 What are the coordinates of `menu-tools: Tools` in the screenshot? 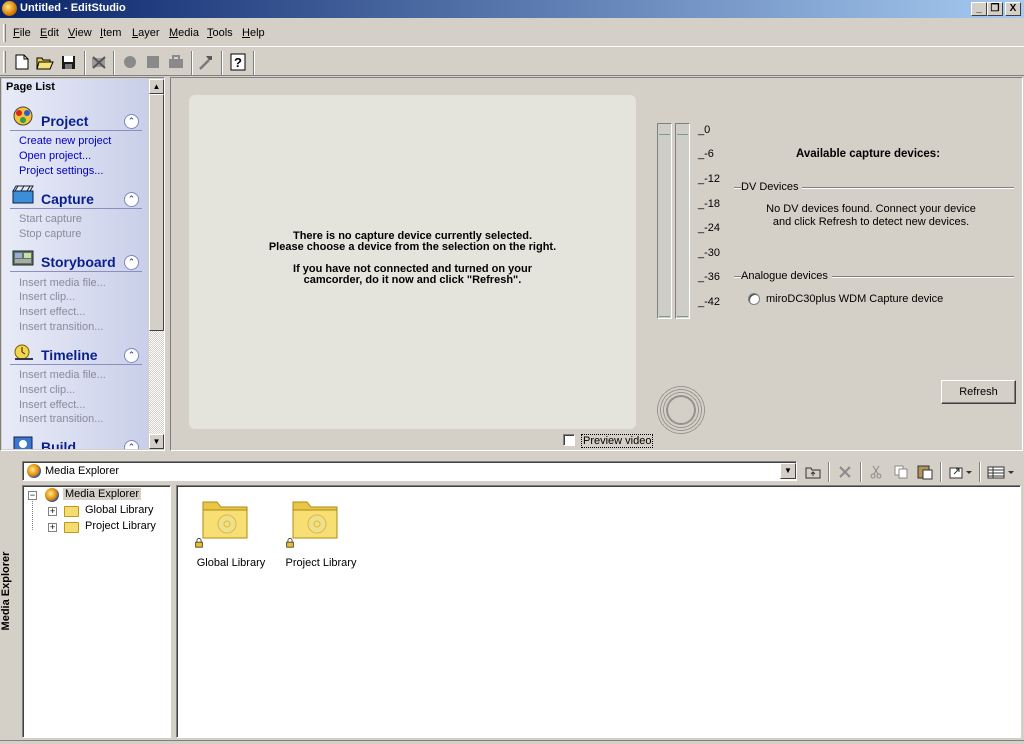 It's located at (220, 33).